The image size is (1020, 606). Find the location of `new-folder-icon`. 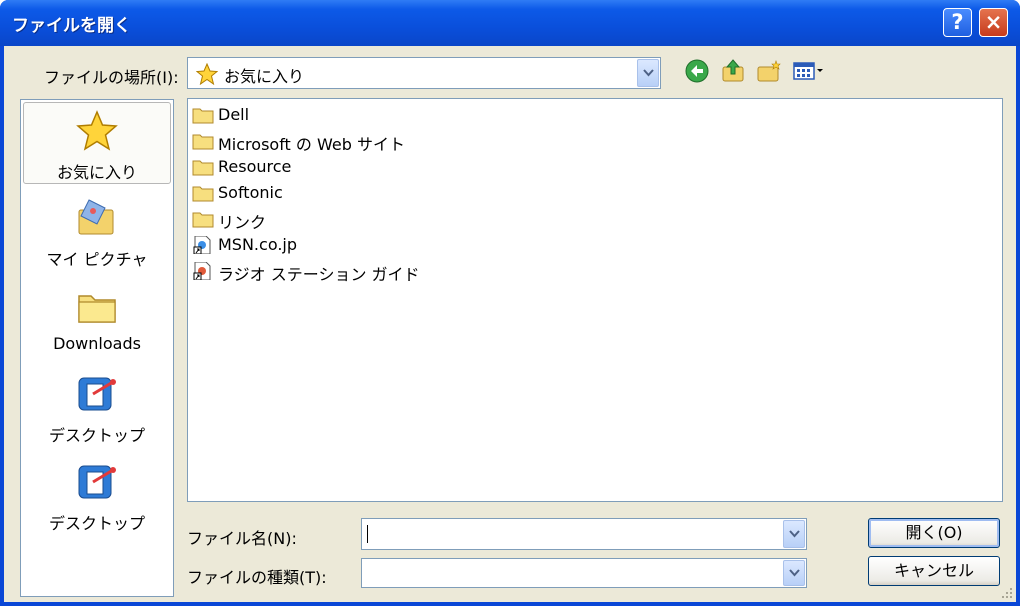

new-folder-icon is located at coordinates (769, 71).